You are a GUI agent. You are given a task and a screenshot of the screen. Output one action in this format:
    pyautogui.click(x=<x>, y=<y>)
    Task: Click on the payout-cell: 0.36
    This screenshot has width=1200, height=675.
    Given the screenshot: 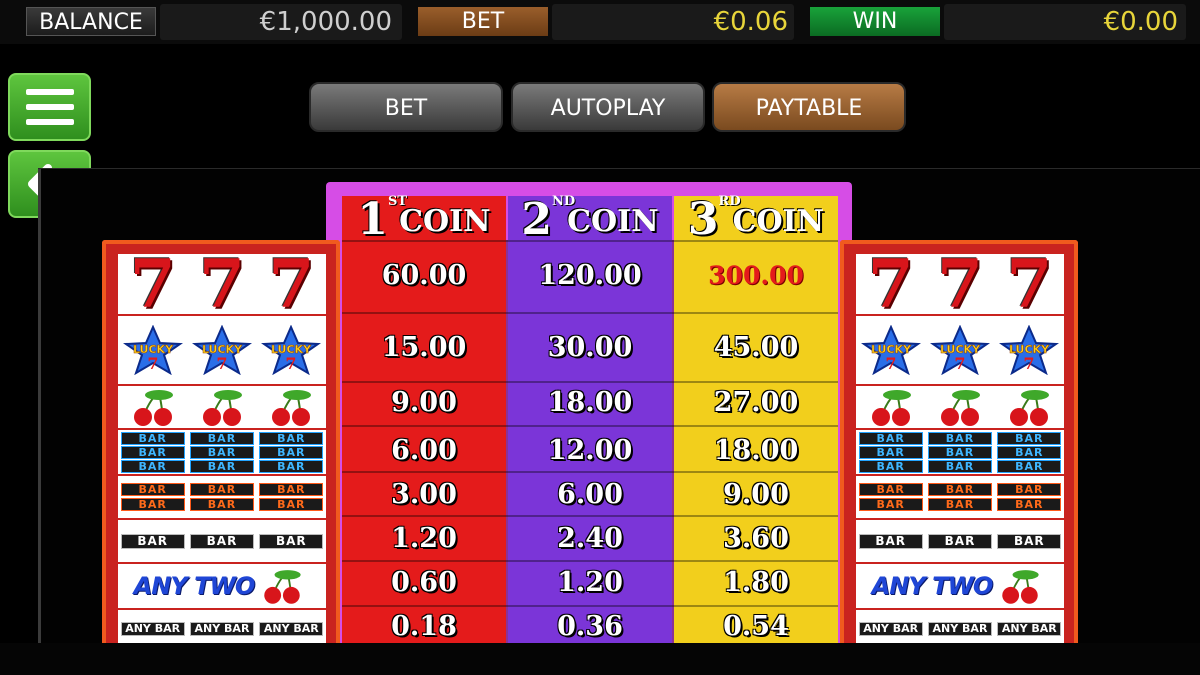 What is the action you would take?
    pyautogui.click(x=590, y=626)
    